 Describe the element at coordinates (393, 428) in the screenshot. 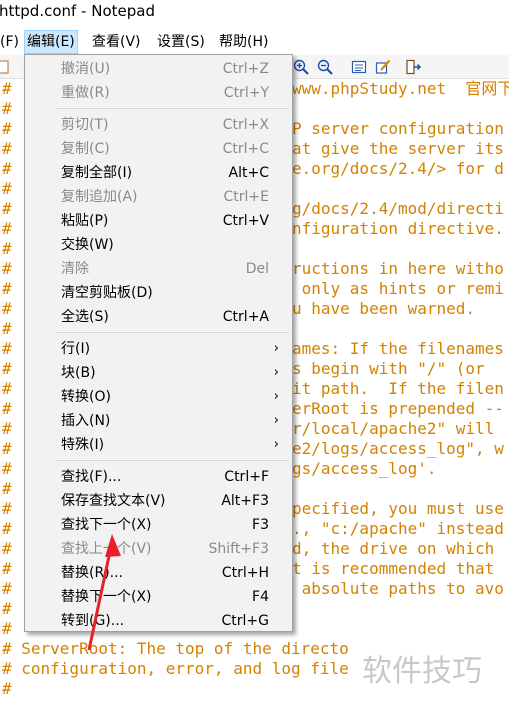

I see `code-line-text: r/local/apache2" will` at that location.